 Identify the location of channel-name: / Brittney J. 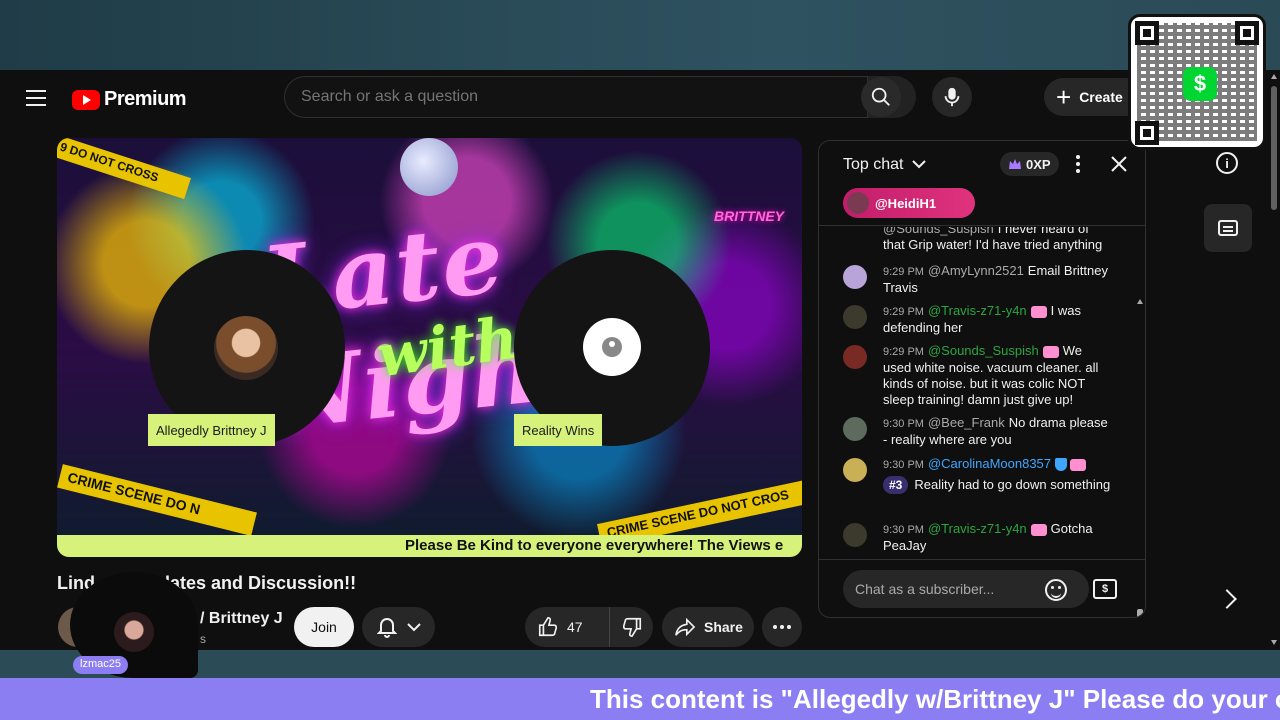
(241, 619).